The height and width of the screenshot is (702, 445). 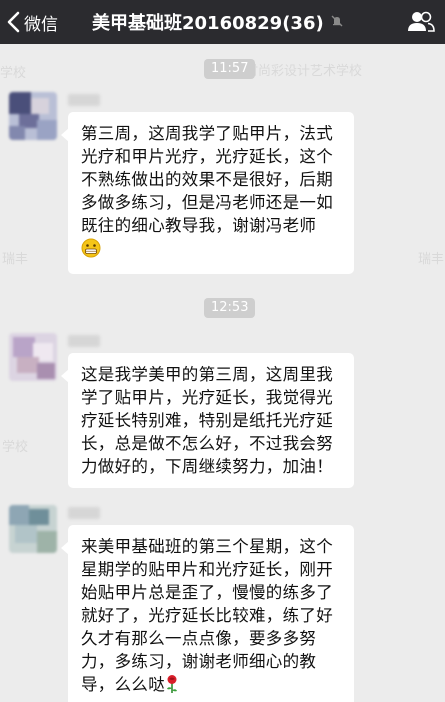 What do you see at coordinates (13, 22) in the screenshot?
I see `chevron-left-icon` at bounding box center [13, 22].